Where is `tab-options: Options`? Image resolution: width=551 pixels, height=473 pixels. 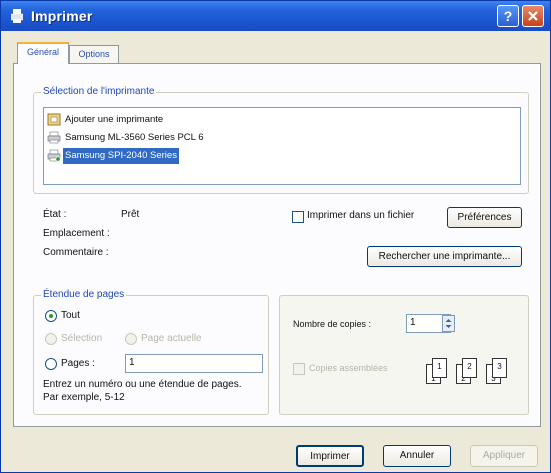
tab-options: Options is located at coordinates (94, 54).